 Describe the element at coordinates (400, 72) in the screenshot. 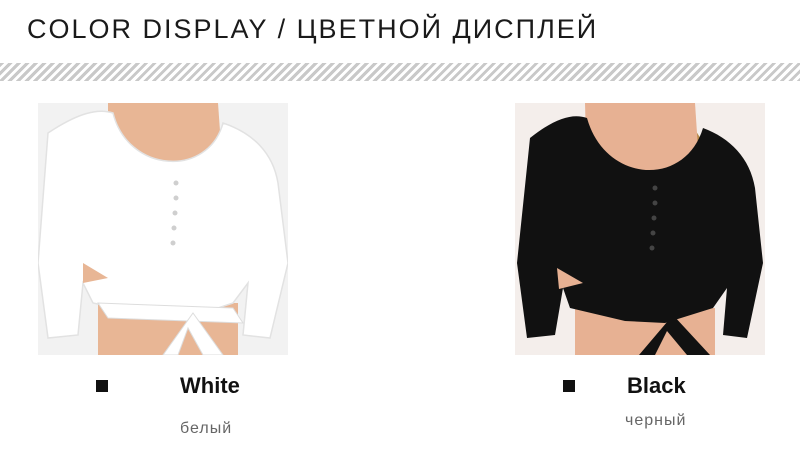

I see `striped-divider` at that location.